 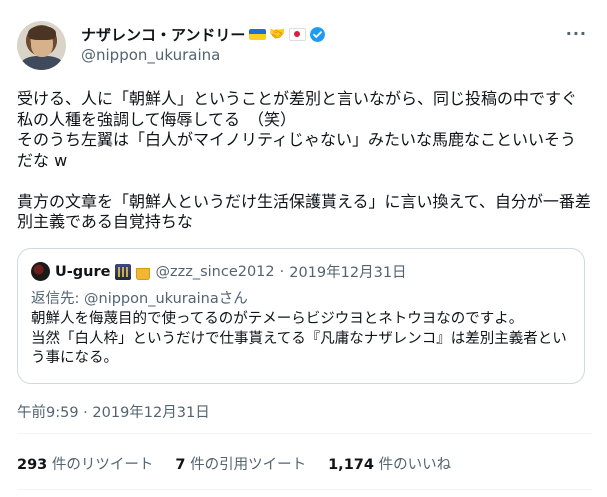 I want to click on quoted-tweet-header: U-gure @zzz_since2012 · 2019年12月31日, so click(x=219, y=271).